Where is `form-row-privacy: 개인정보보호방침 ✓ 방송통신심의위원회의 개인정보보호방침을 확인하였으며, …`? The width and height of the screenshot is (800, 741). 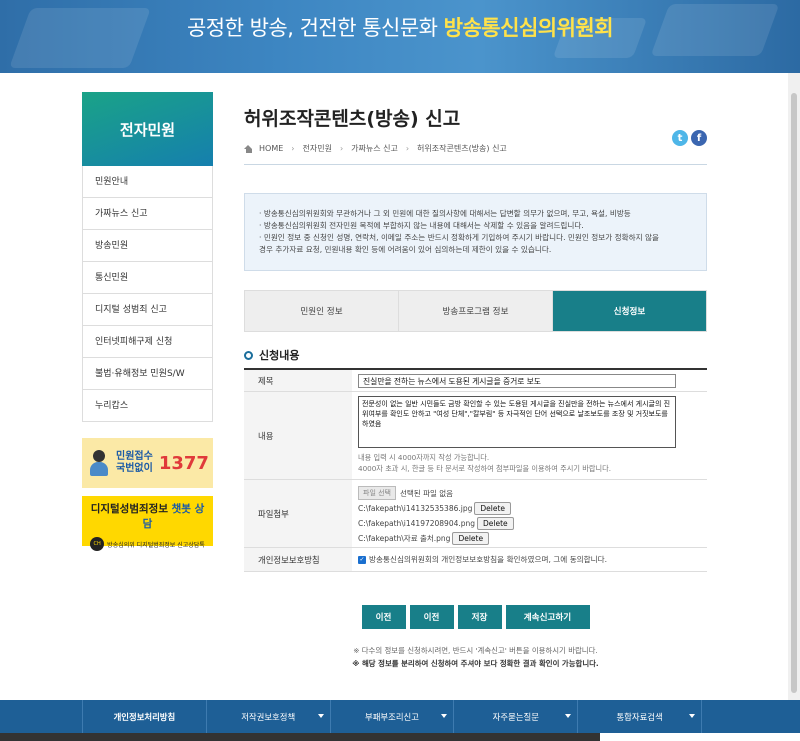 form-row-privacy: 개인정보보호방침 ✓ 방송통신심의위원회의 개인정보보호방침을 확인하였으며, … is located at coordinates (475, 560).